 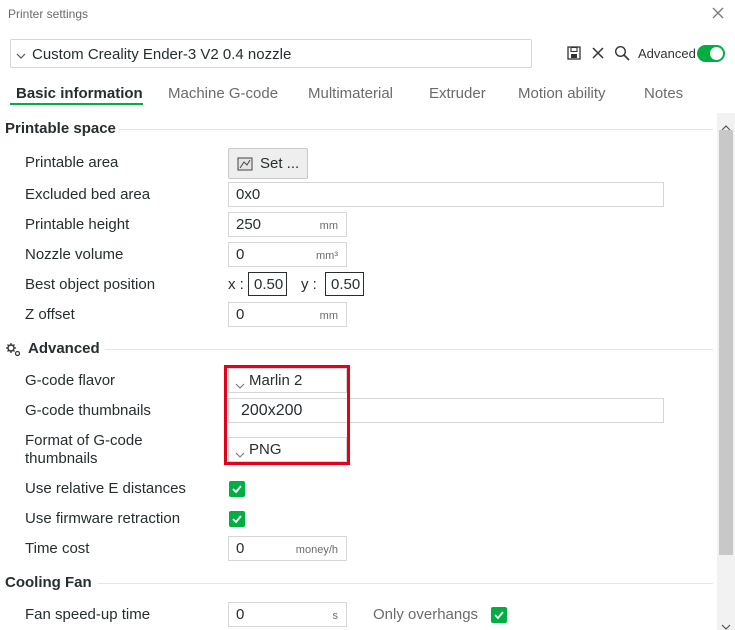 I want to click on tab-extruder: Extruder, so click(x=457, y=93).